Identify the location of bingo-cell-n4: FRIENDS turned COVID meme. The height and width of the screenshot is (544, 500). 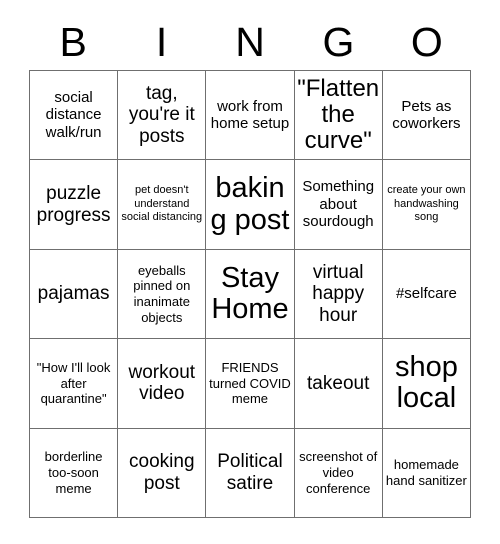
(250, 384).